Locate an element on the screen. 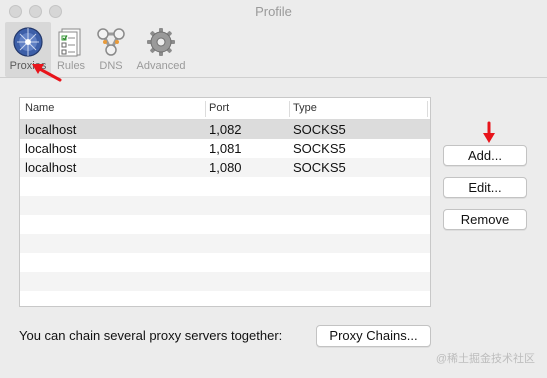 The width and height of the screenshot is (547, 378). cell-port: 1,082 is located at coordinates (225, 129).